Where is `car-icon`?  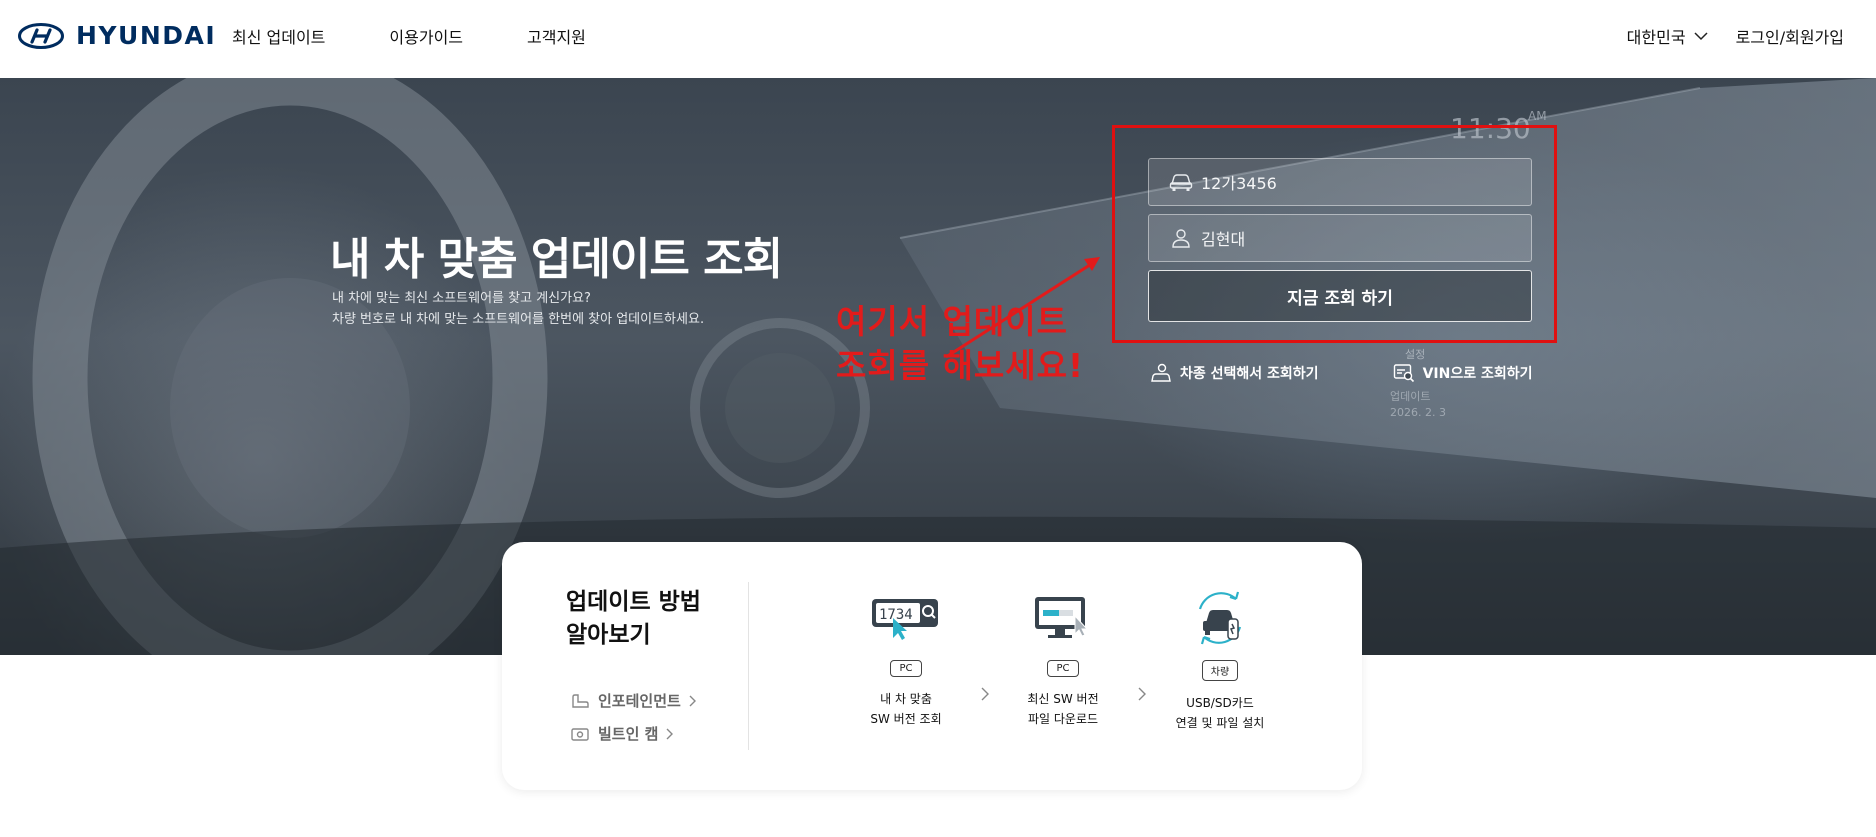 car-icon is located at coordinates (1181, 182).